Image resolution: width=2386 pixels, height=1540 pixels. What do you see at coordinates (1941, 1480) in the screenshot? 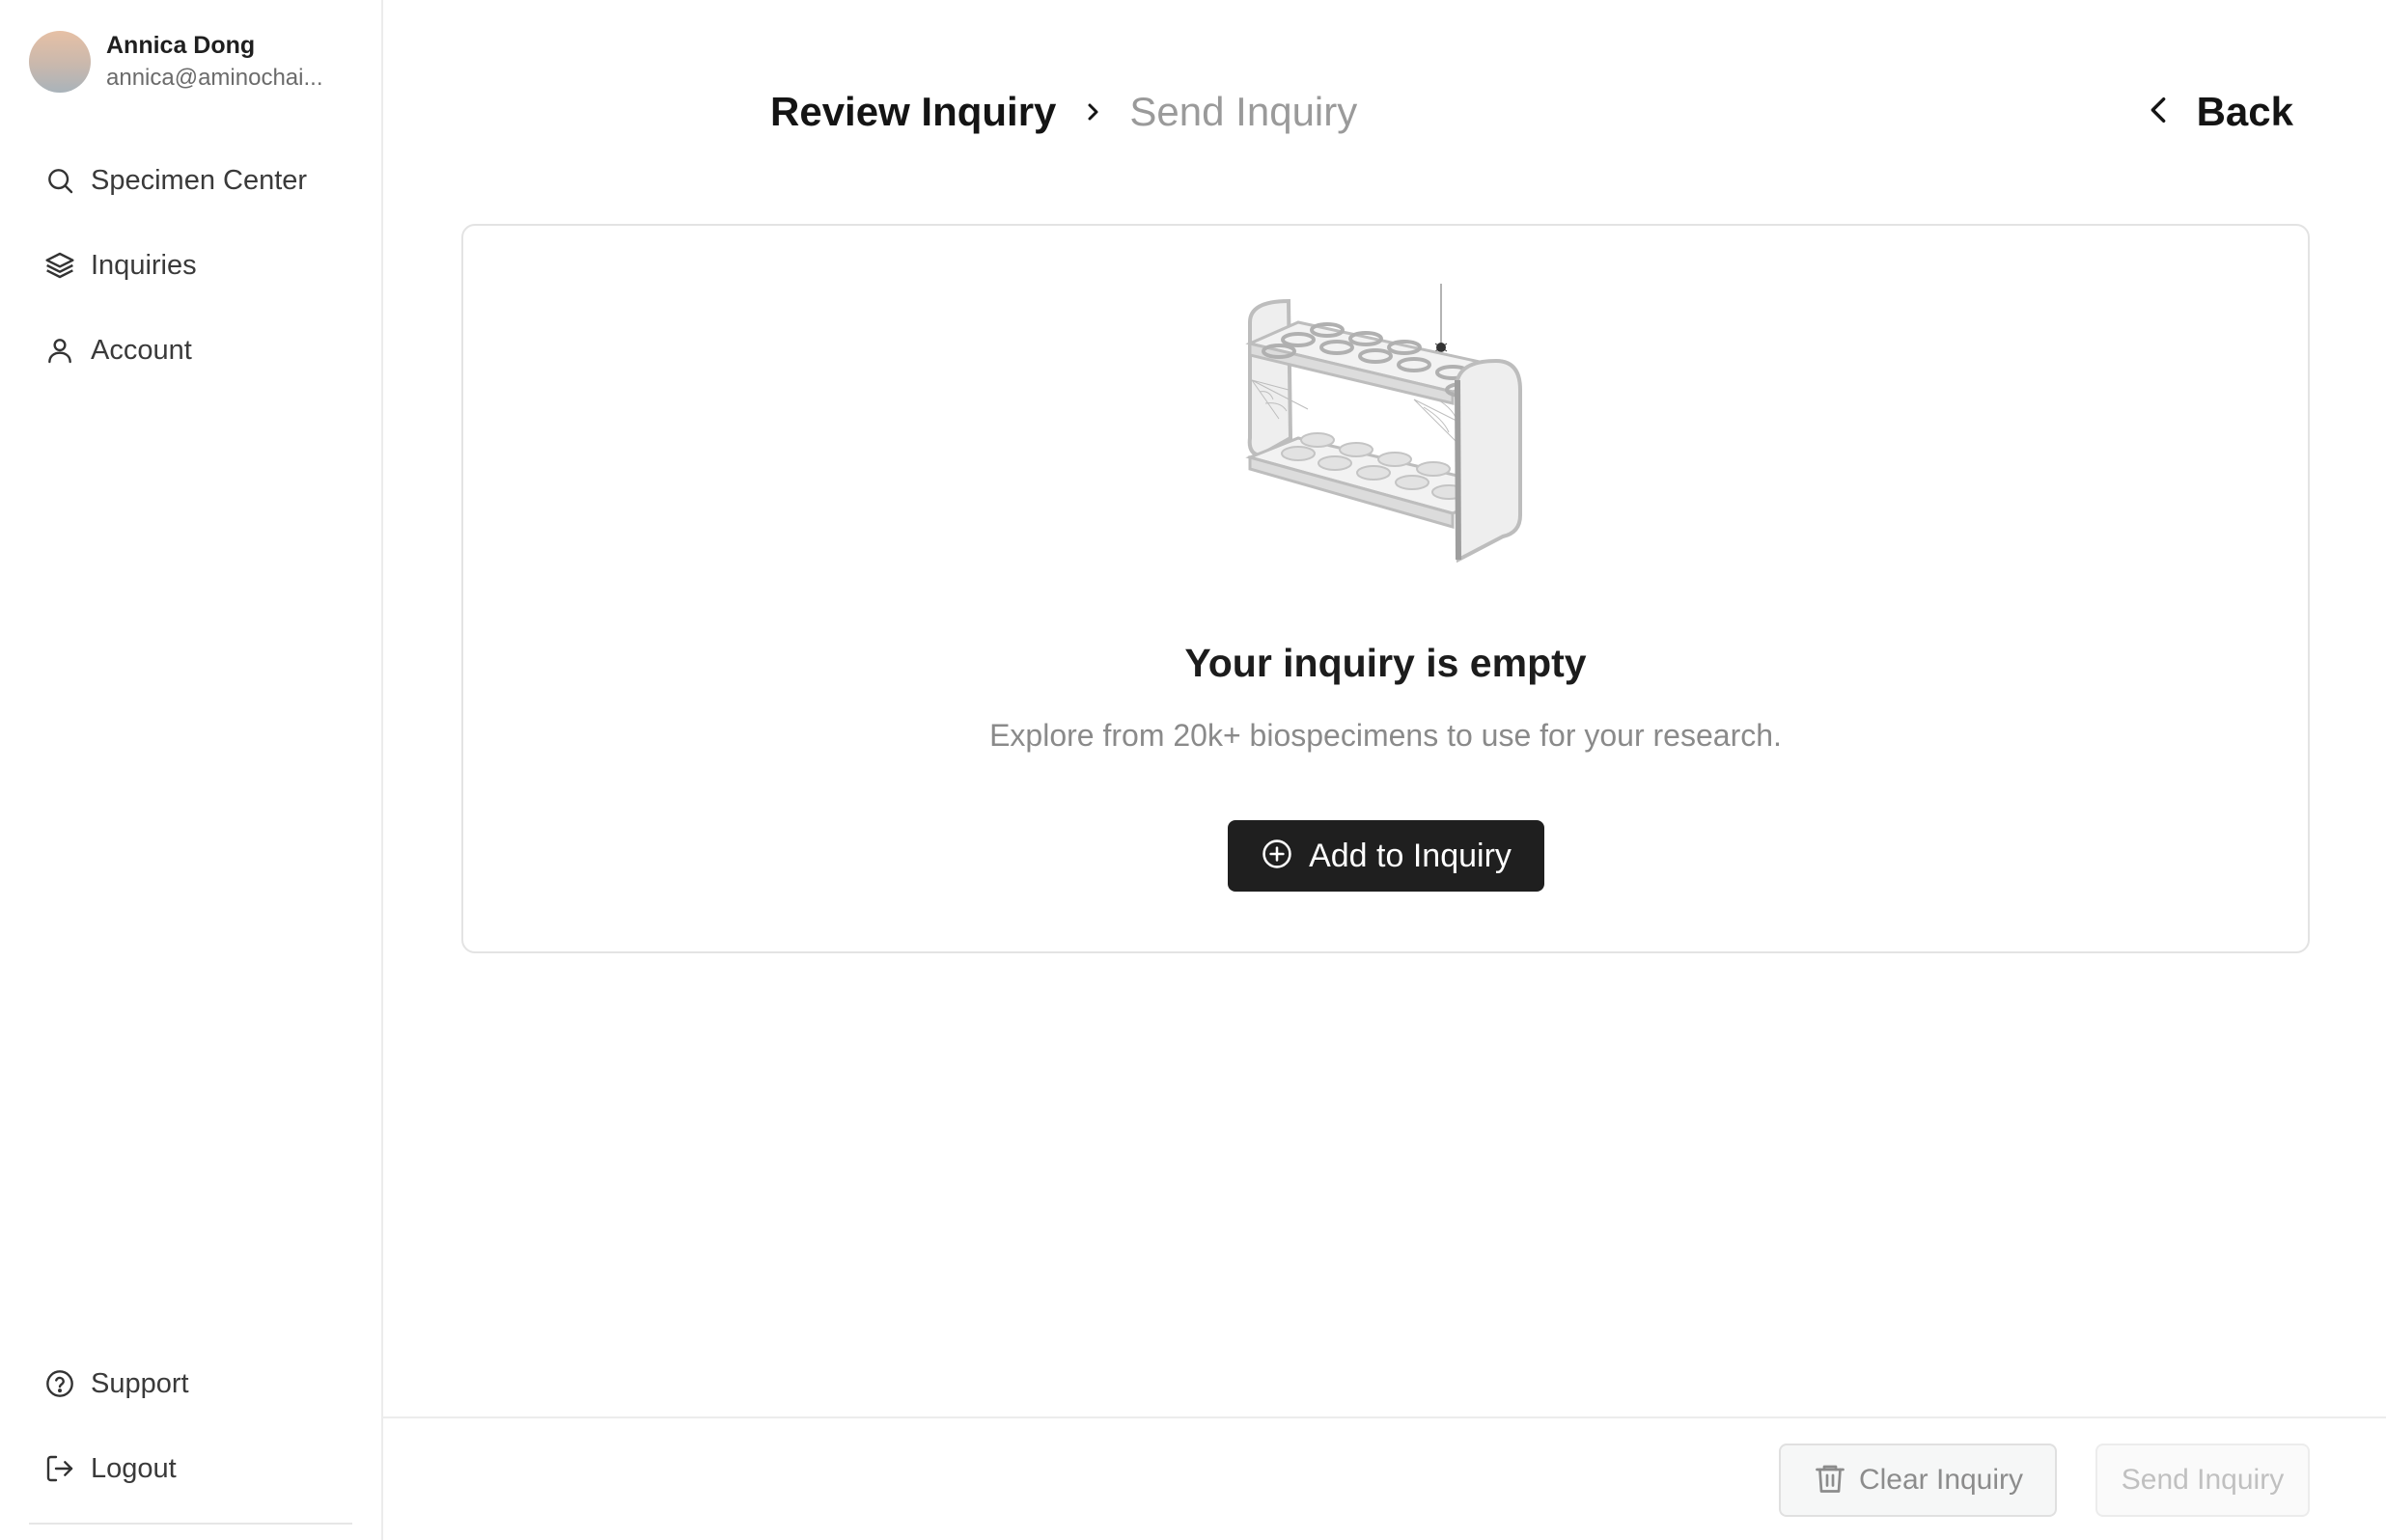
I see `clear-inquiry-label: Clear Inquiry` at bounding box center [1941, 1480].